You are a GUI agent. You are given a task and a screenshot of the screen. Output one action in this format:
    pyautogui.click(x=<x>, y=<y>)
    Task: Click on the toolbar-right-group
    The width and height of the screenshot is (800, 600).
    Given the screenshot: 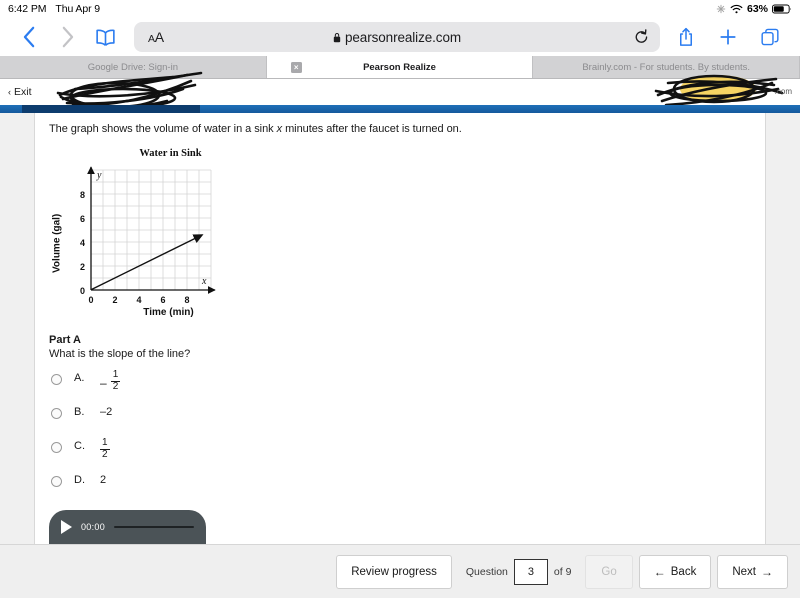 What is the action you would take?
    pyautogui.click(x=728, y=37)
    